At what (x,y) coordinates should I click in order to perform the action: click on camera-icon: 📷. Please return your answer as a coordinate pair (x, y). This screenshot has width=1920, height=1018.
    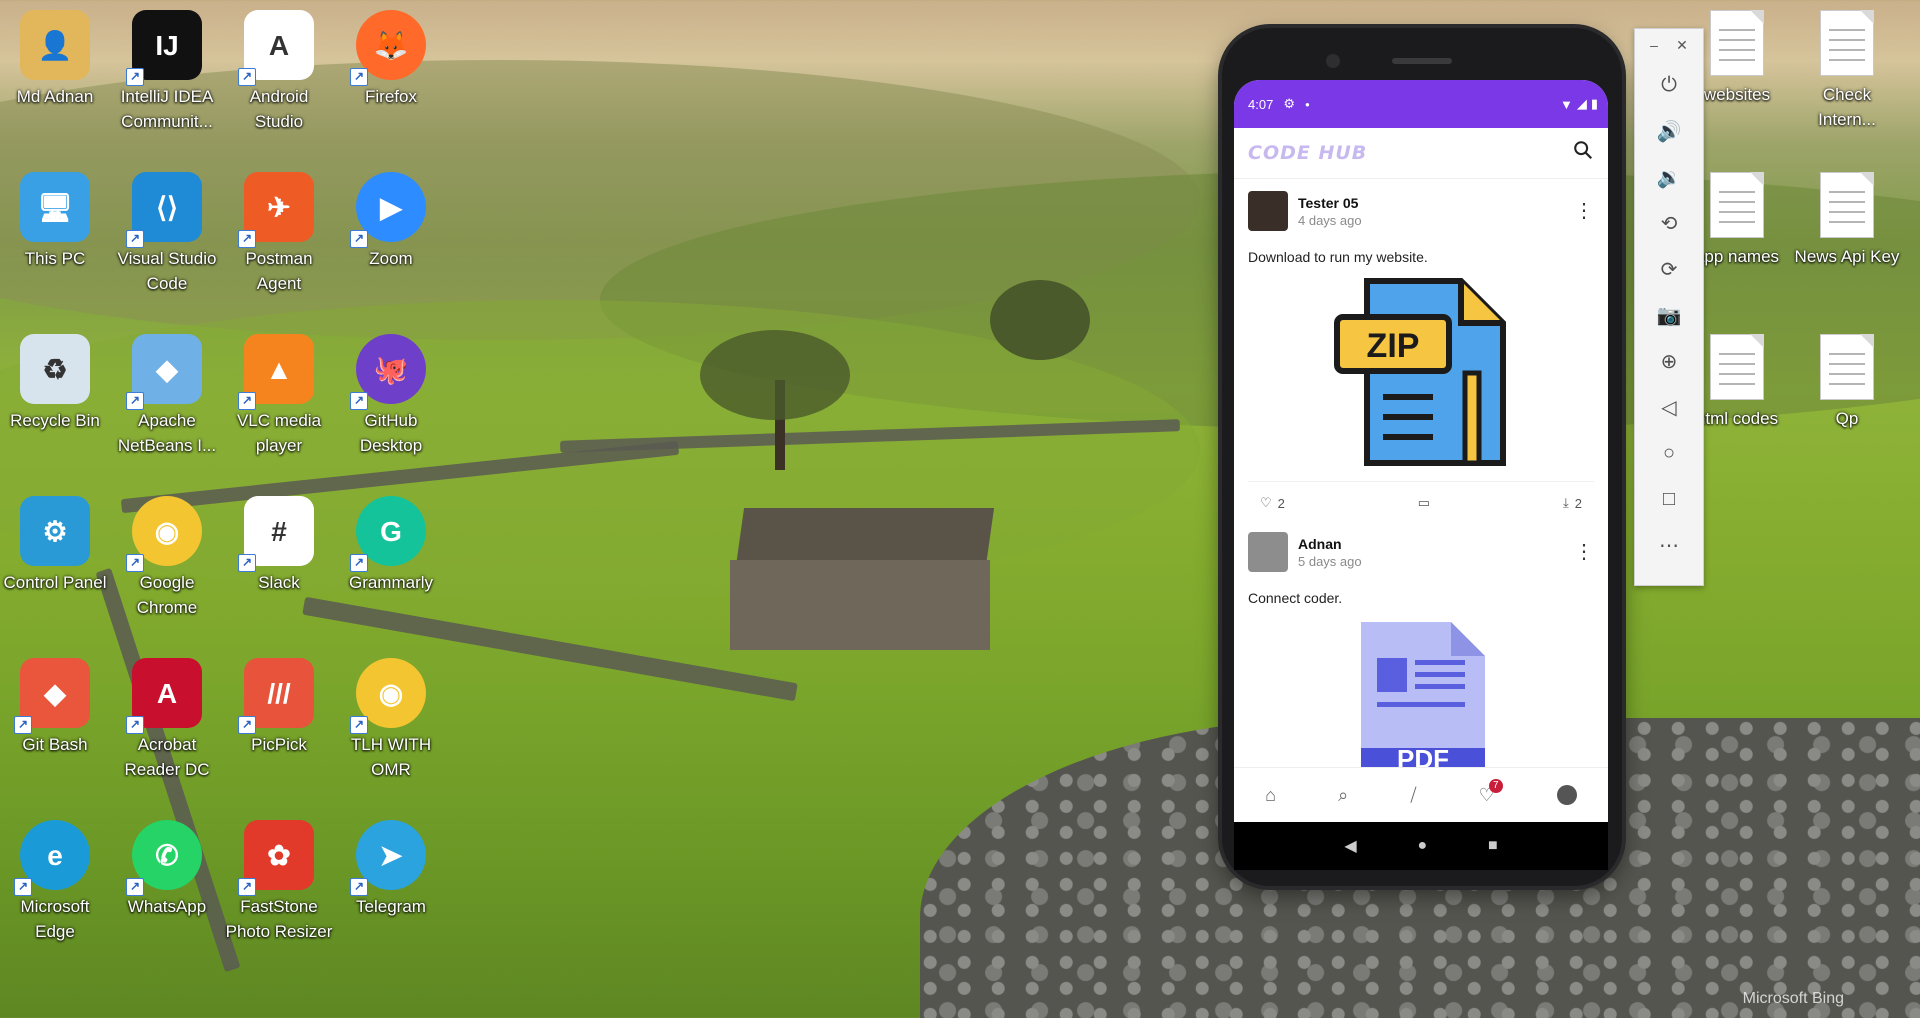
    Looking at the image, I should click on (1669, 315).